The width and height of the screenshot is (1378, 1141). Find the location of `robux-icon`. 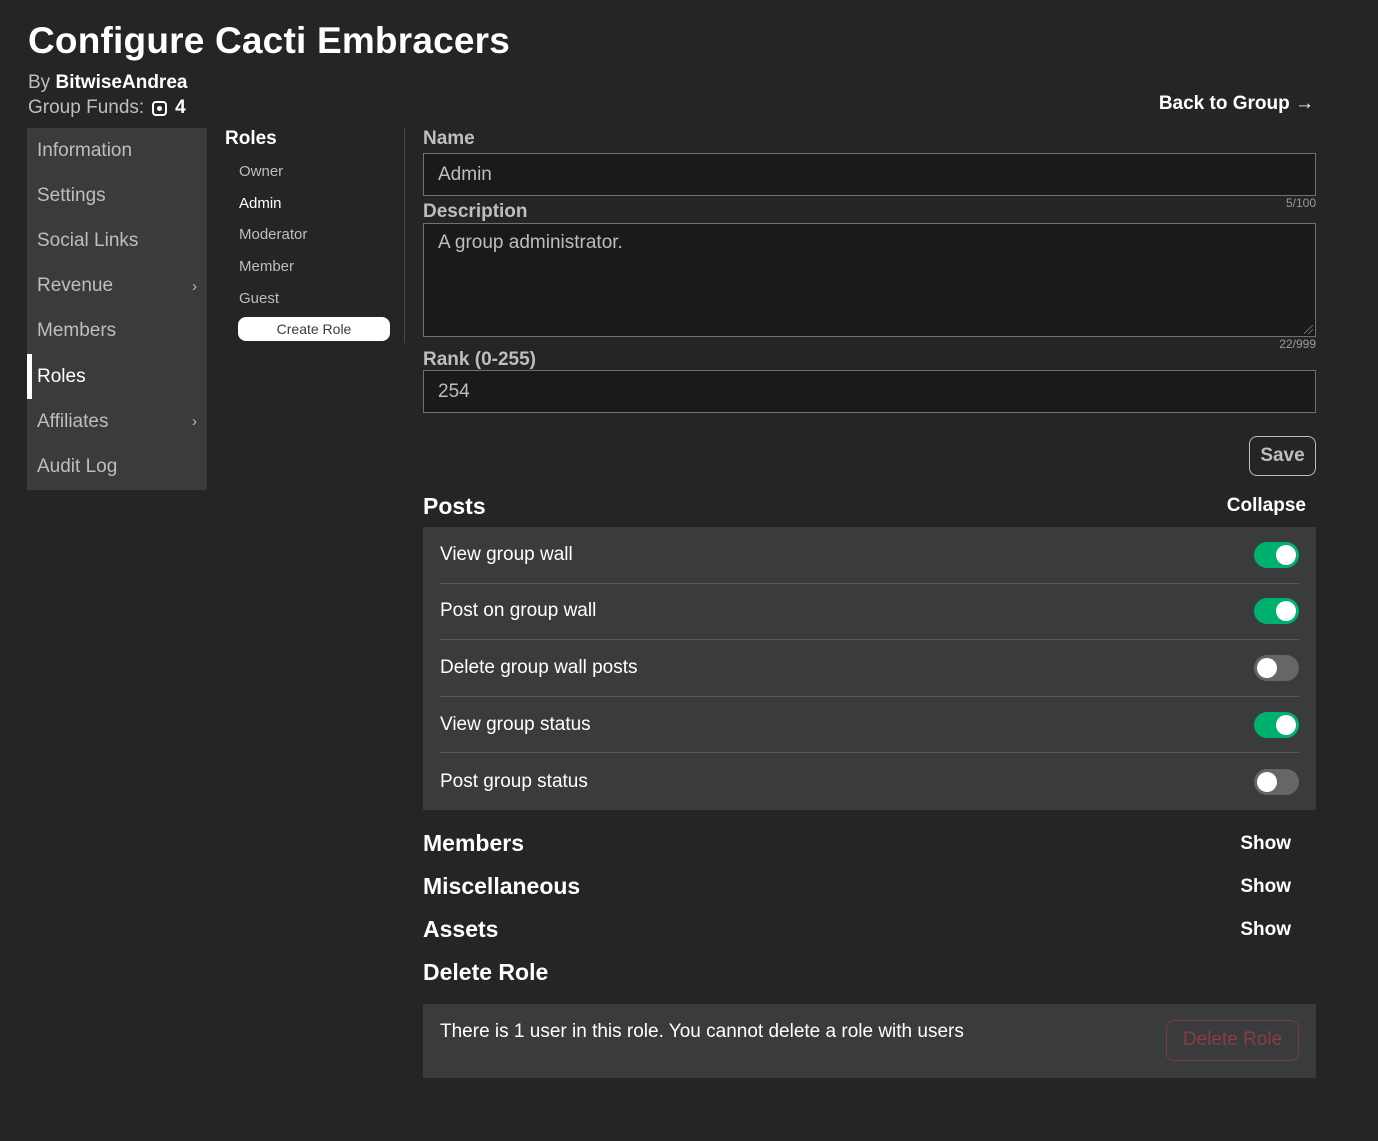

robux-icon is located at coordinates (160, 108).